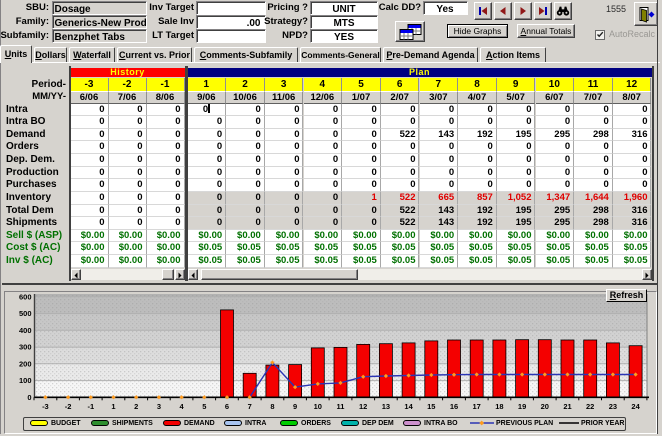  I want to click on svg-text: -1, so click(90, 406).